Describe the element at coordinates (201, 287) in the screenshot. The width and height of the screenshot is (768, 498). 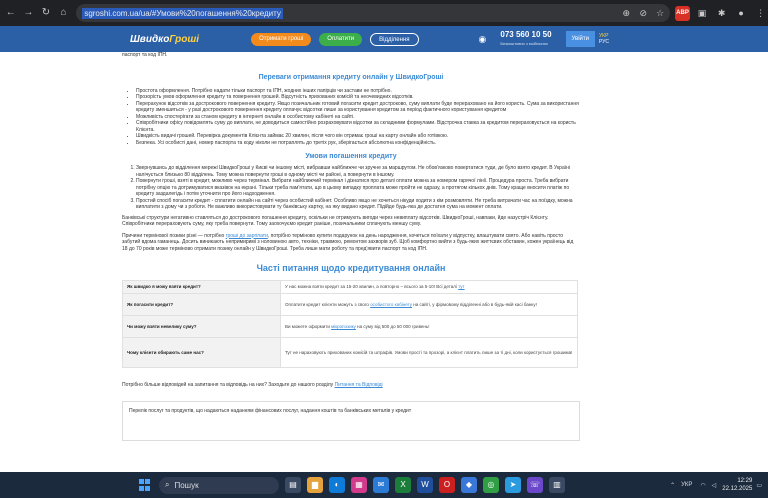
I see `faq-question: Як швидко я можу взяти кредит?` at that location.